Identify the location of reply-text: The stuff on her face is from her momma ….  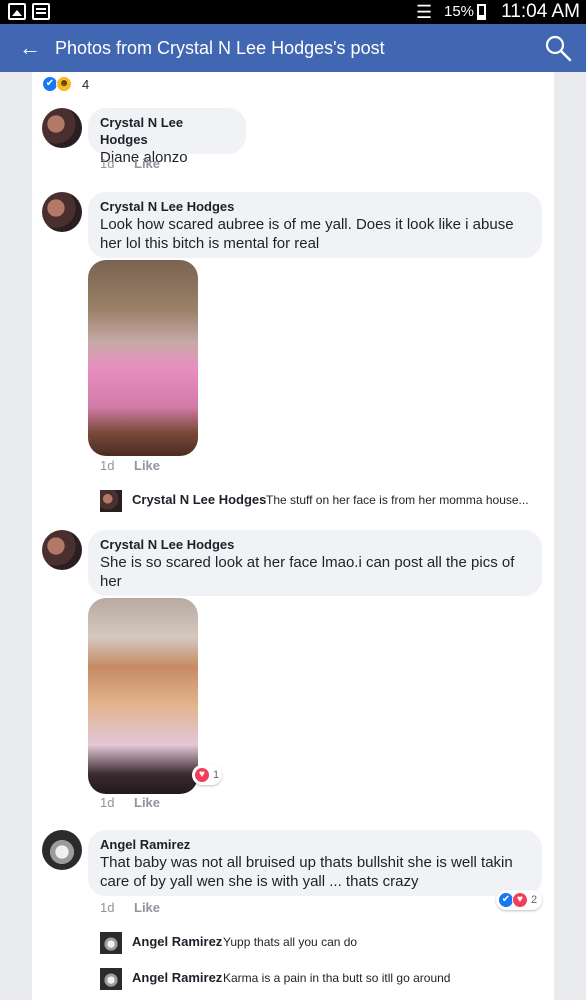
(397, 500).